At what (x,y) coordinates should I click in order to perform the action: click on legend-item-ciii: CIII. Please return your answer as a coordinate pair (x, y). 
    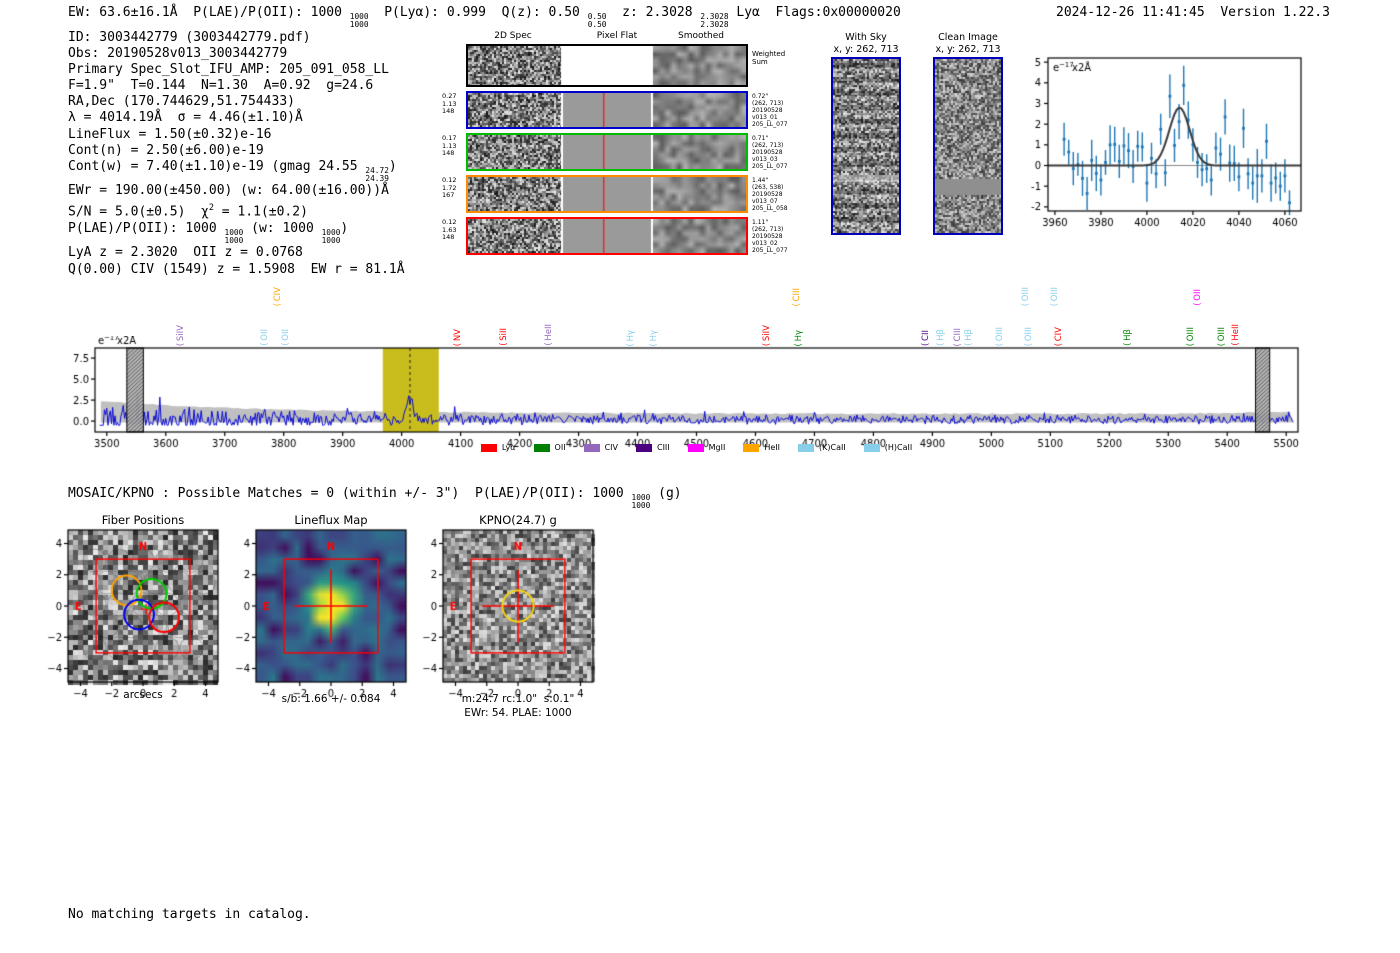
    Looking at the image, I should click on (652, 447).